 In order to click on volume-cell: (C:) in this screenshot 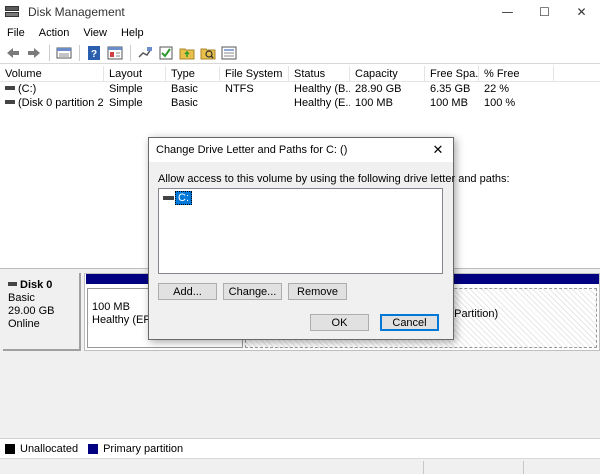, I will do `click(52, 89)`.